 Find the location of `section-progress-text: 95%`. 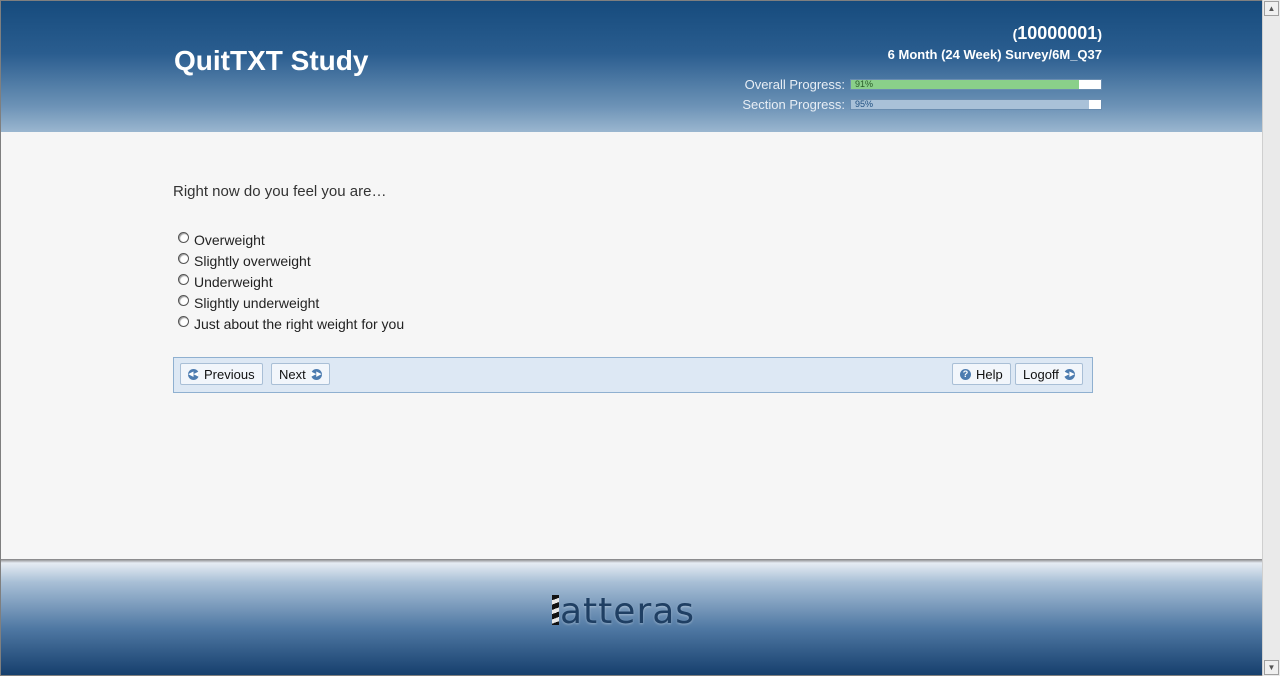

section-progress-text: 95% is located at coordinates (864, 103).